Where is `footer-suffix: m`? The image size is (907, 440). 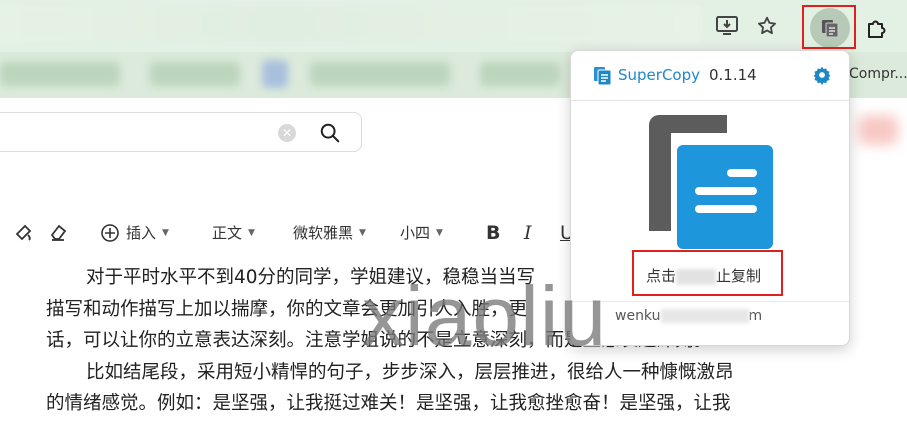 footer-suffix: m is located at coordinates (755, 316).